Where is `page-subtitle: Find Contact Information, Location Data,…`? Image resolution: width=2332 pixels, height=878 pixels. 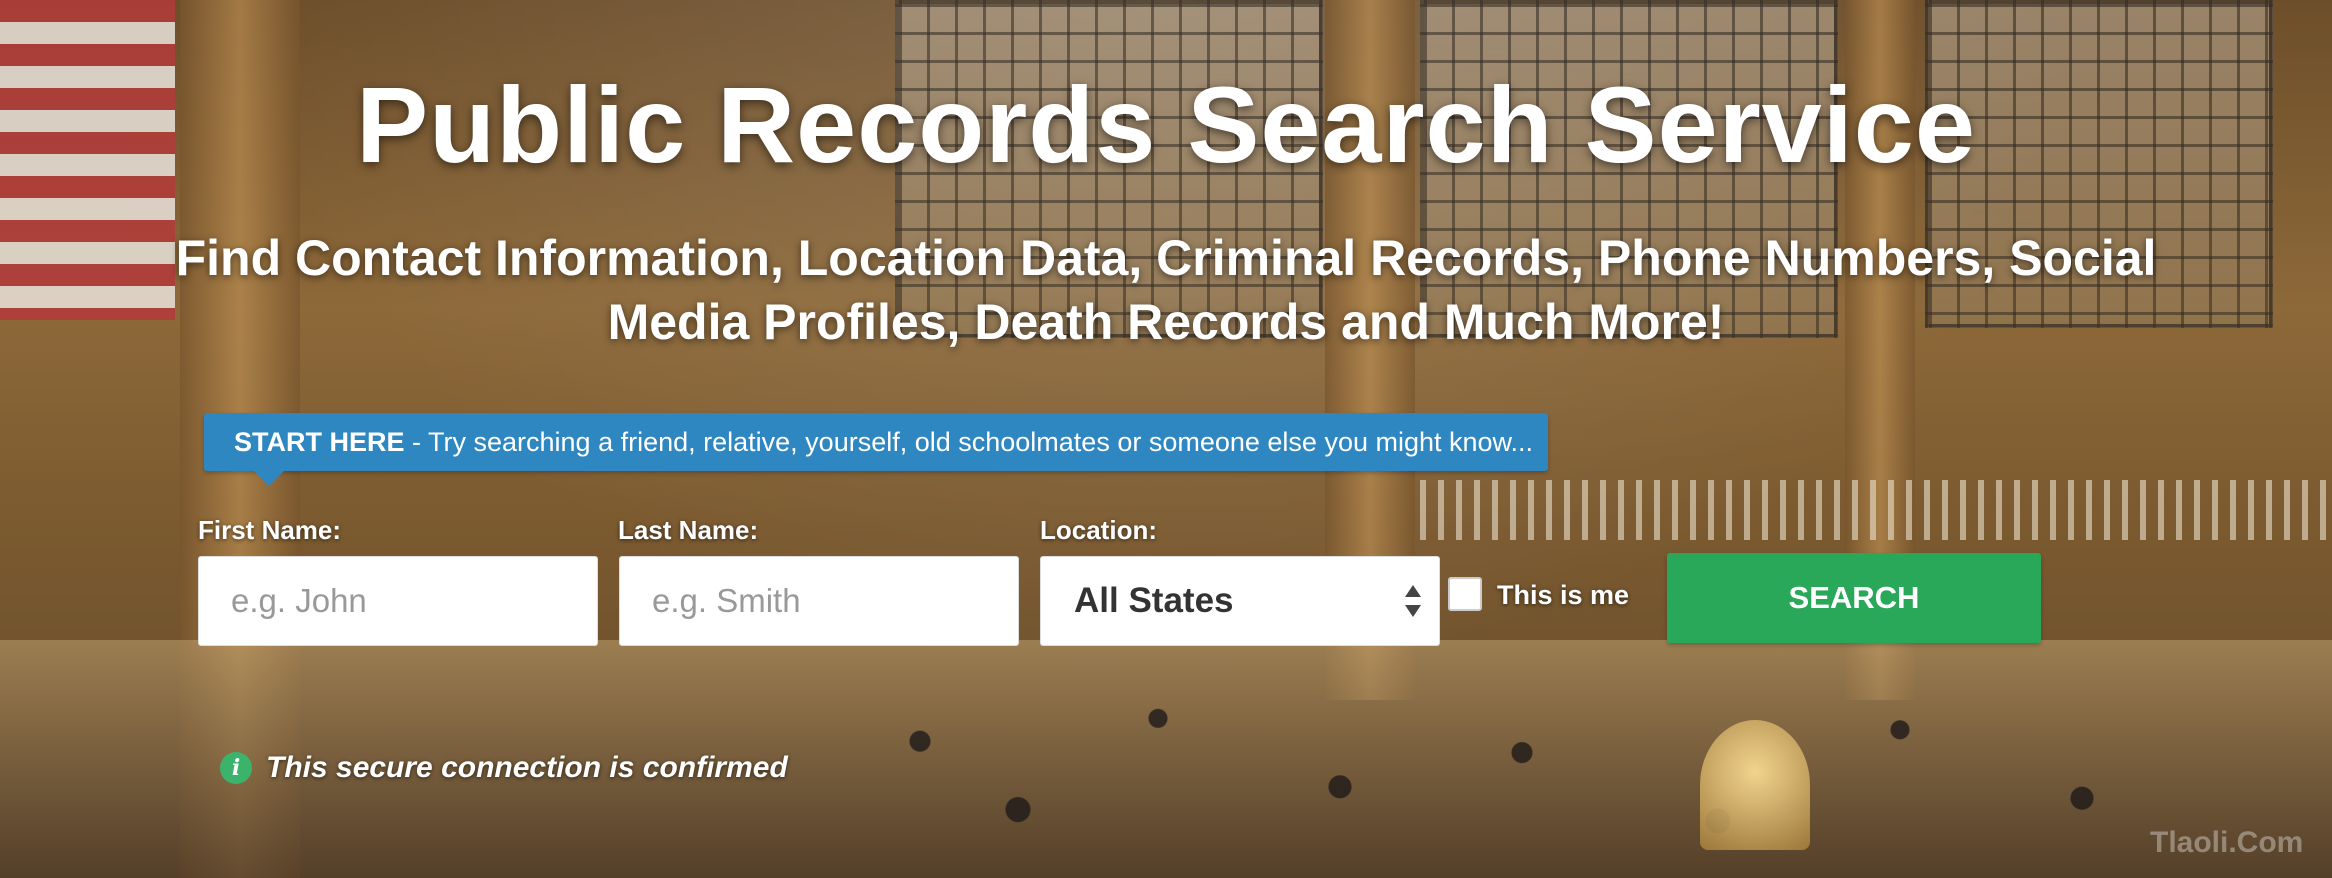 page-subtitle: Find Contact Information, Location Data,… is located at coordinates (1166, 290).